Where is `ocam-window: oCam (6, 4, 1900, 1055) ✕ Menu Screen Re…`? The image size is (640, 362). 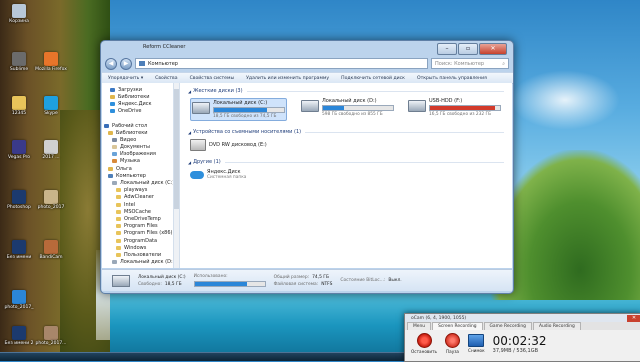 ocam-window: oCam (6, 4, 1900, 1055) ✕ Menu Screen Re… is located at coordinates (522, 337).